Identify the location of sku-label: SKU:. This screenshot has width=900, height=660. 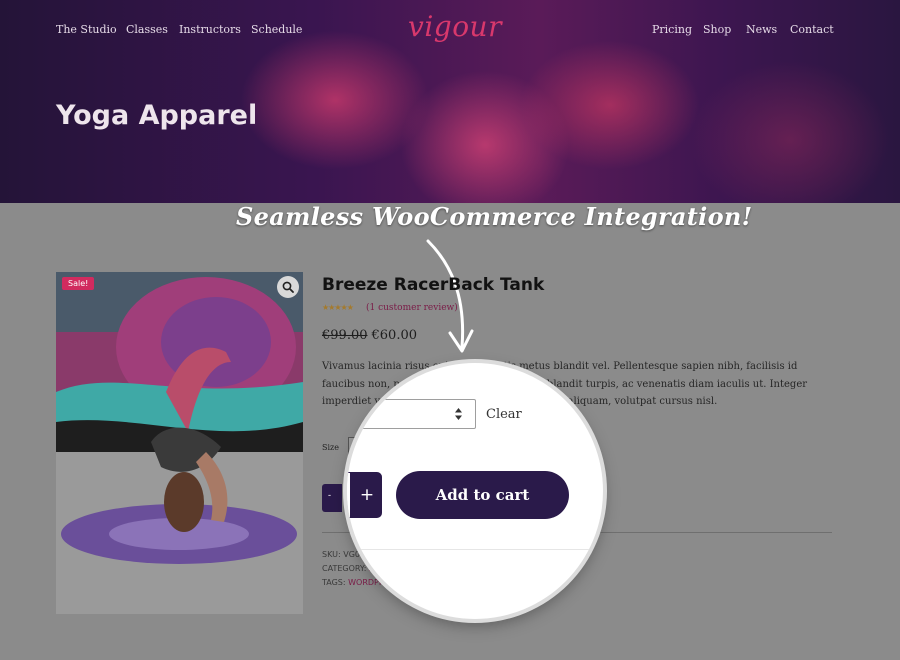
(331, 554).